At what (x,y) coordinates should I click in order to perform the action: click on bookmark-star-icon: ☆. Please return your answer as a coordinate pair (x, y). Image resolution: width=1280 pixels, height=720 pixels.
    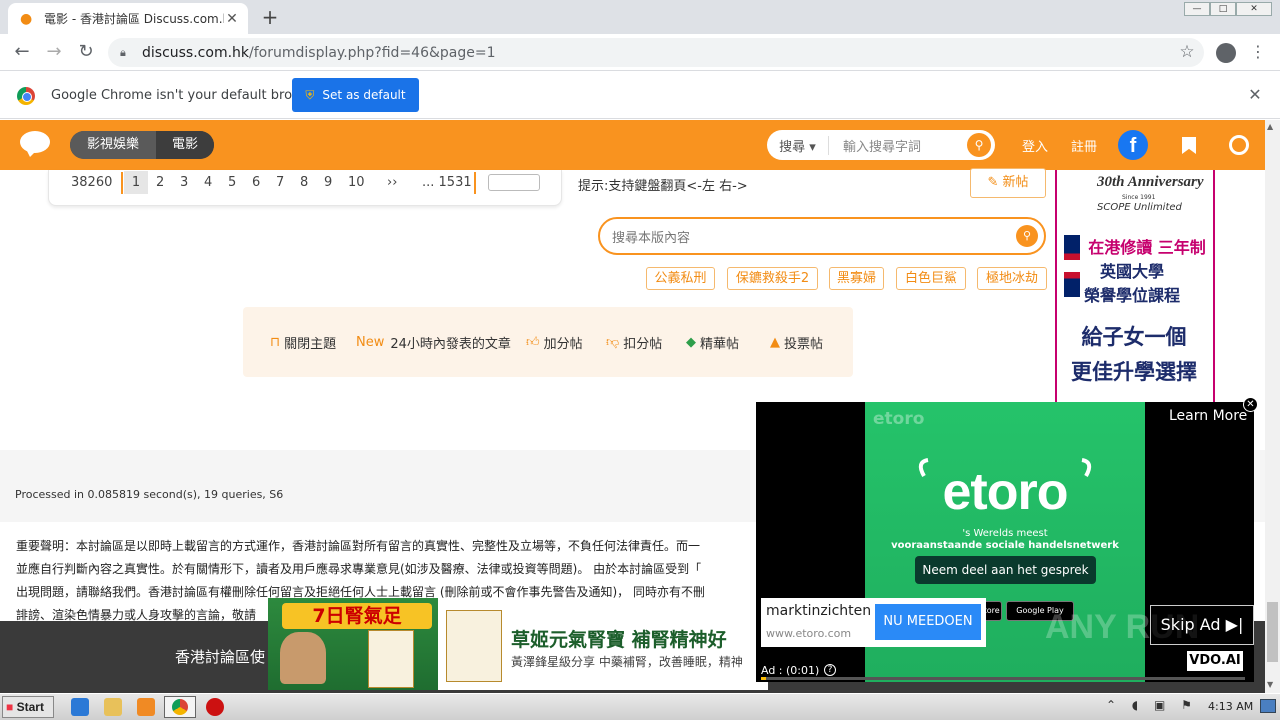
    Looking at the image, I should click on (1187, 52).